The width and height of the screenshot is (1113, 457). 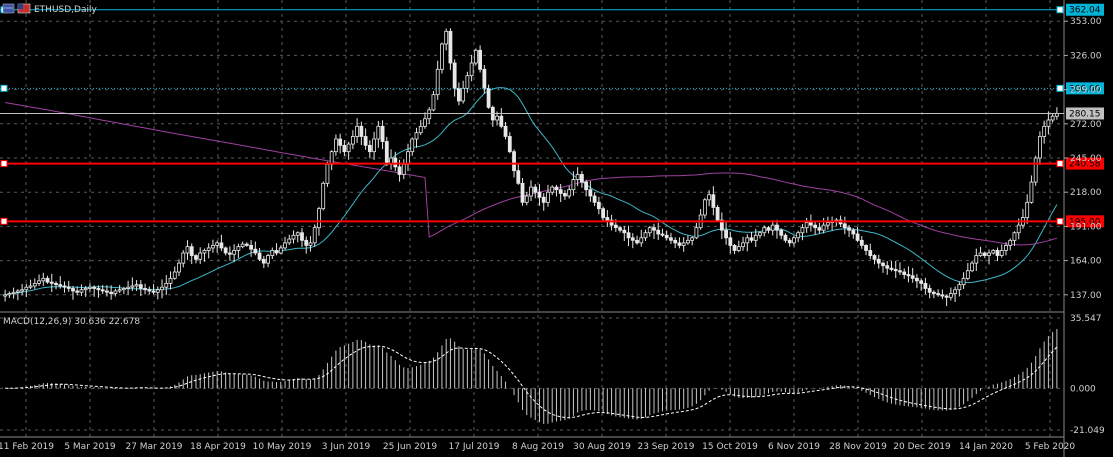 What do you see at coordinates (27, 447) in the screenshot?
I see `date-label: 11 Feb 2019` at bounding box center [27, 447].